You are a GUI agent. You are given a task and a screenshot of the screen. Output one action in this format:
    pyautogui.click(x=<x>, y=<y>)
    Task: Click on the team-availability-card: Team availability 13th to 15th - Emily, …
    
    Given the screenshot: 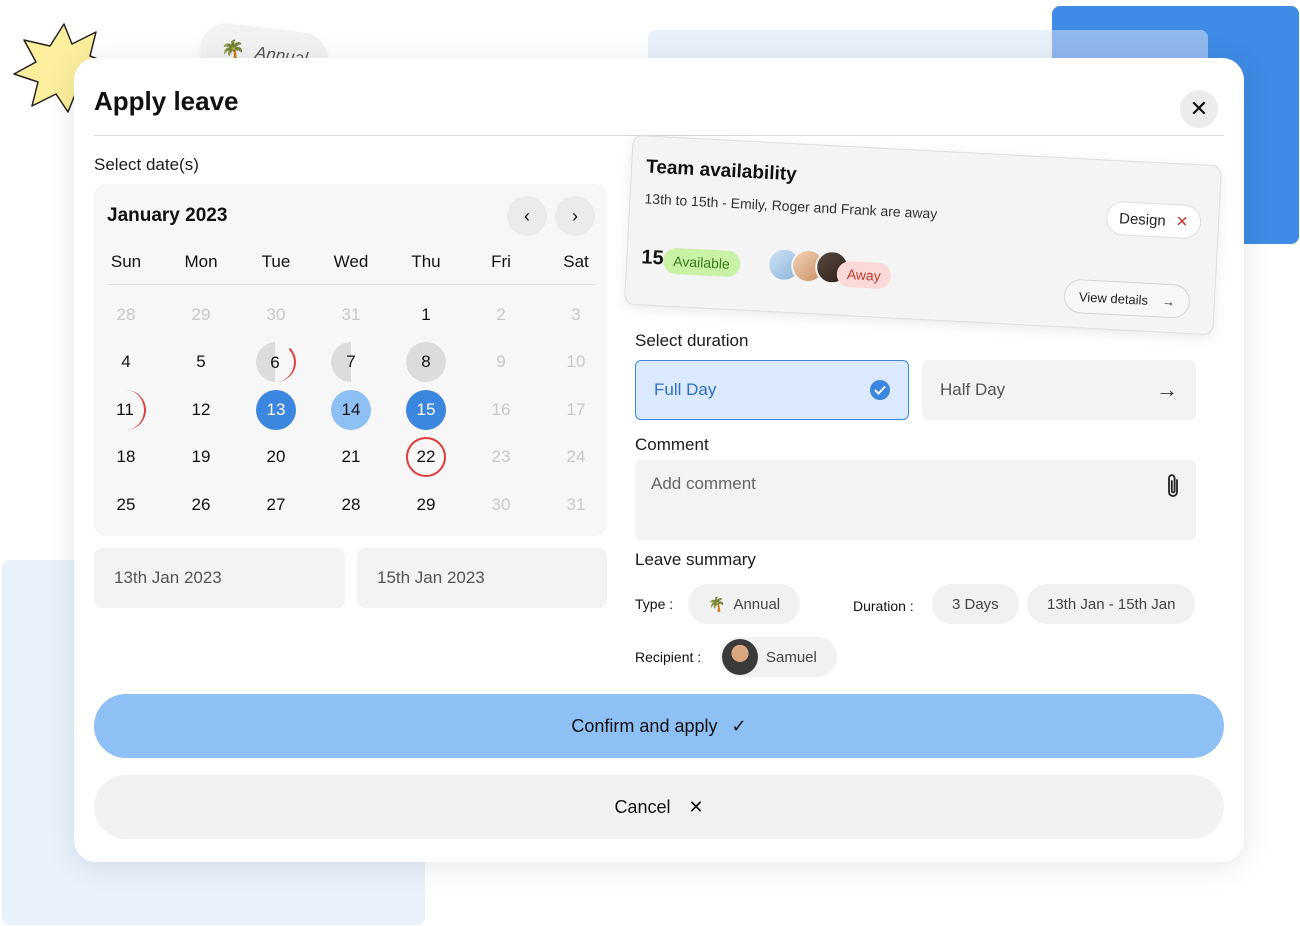 What is the action you would take?
    pyautogui.click(x=923, y=235)
    